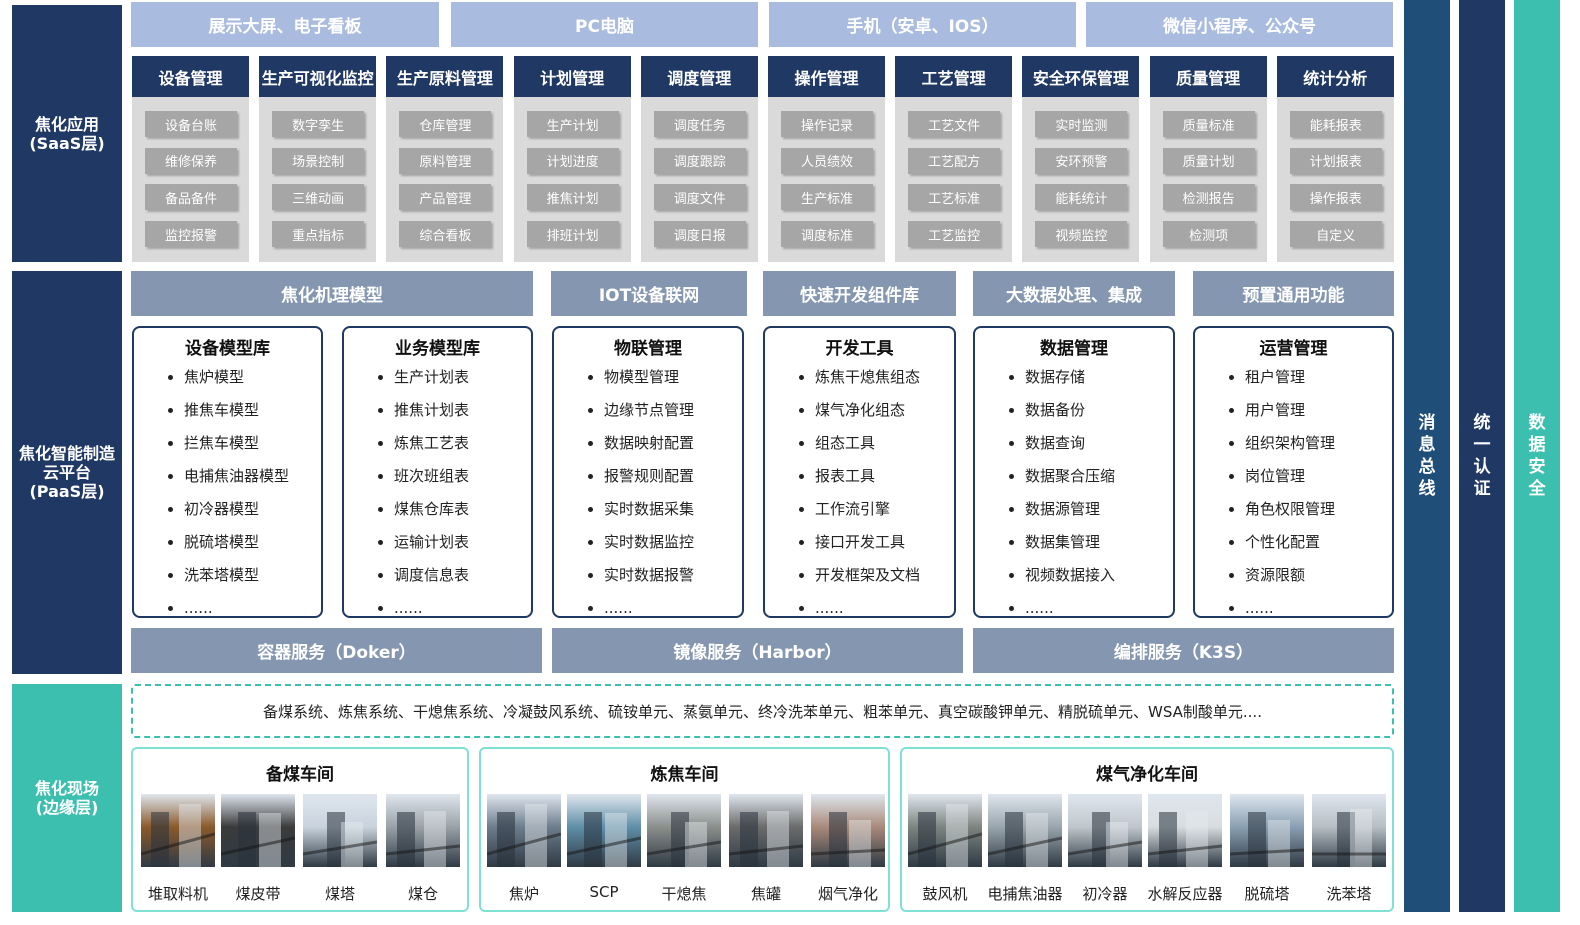  Describe the element at coordinates (422, 894) in the screenshot. I see `equipment-caption: 煤仓` at that location.